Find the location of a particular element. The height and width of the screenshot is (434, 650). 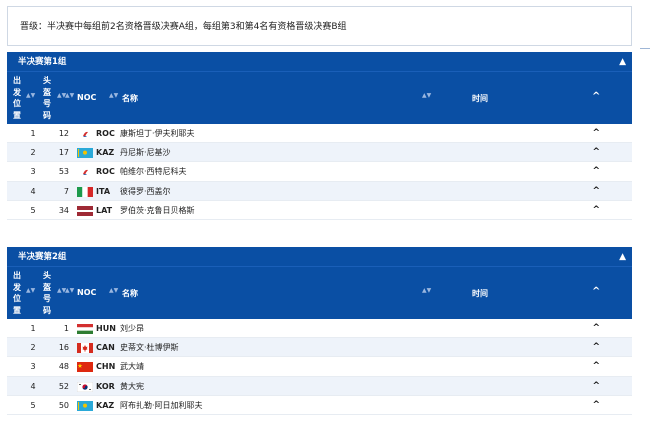

helmet-number: 12 is located at coordinates (63, 133).